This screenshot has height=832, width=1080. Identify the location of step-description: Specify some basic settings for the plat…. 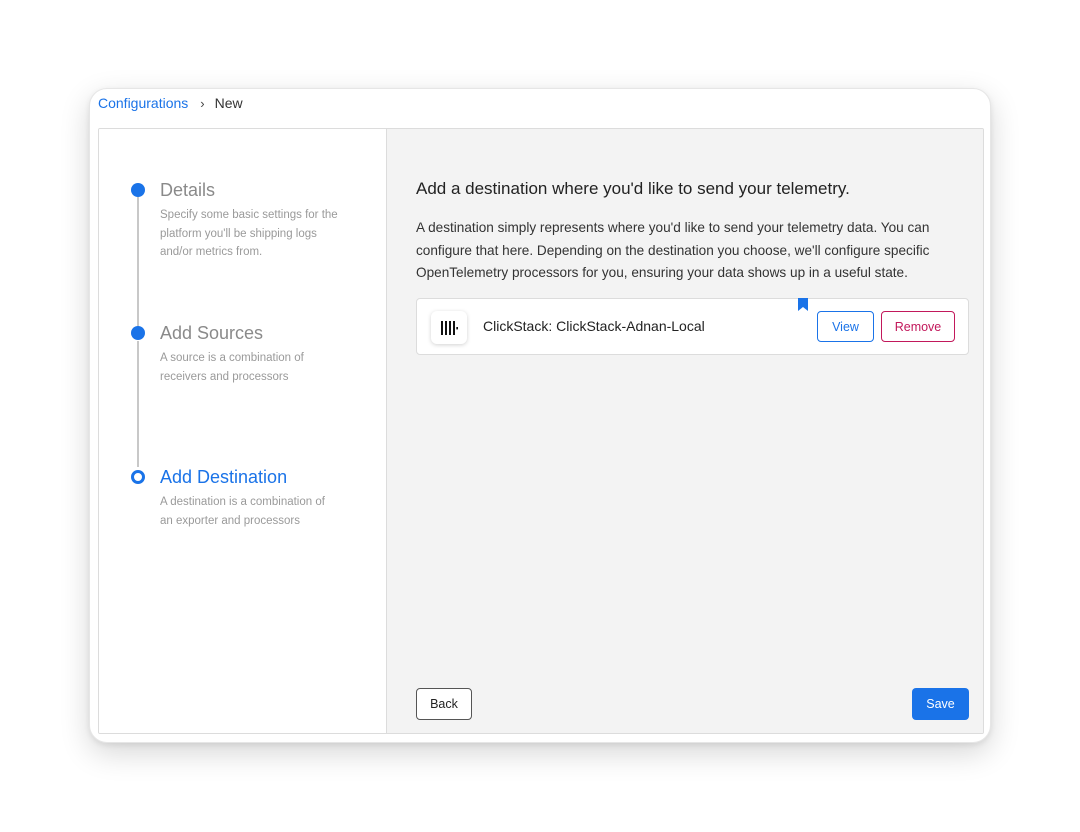
(249, 233).